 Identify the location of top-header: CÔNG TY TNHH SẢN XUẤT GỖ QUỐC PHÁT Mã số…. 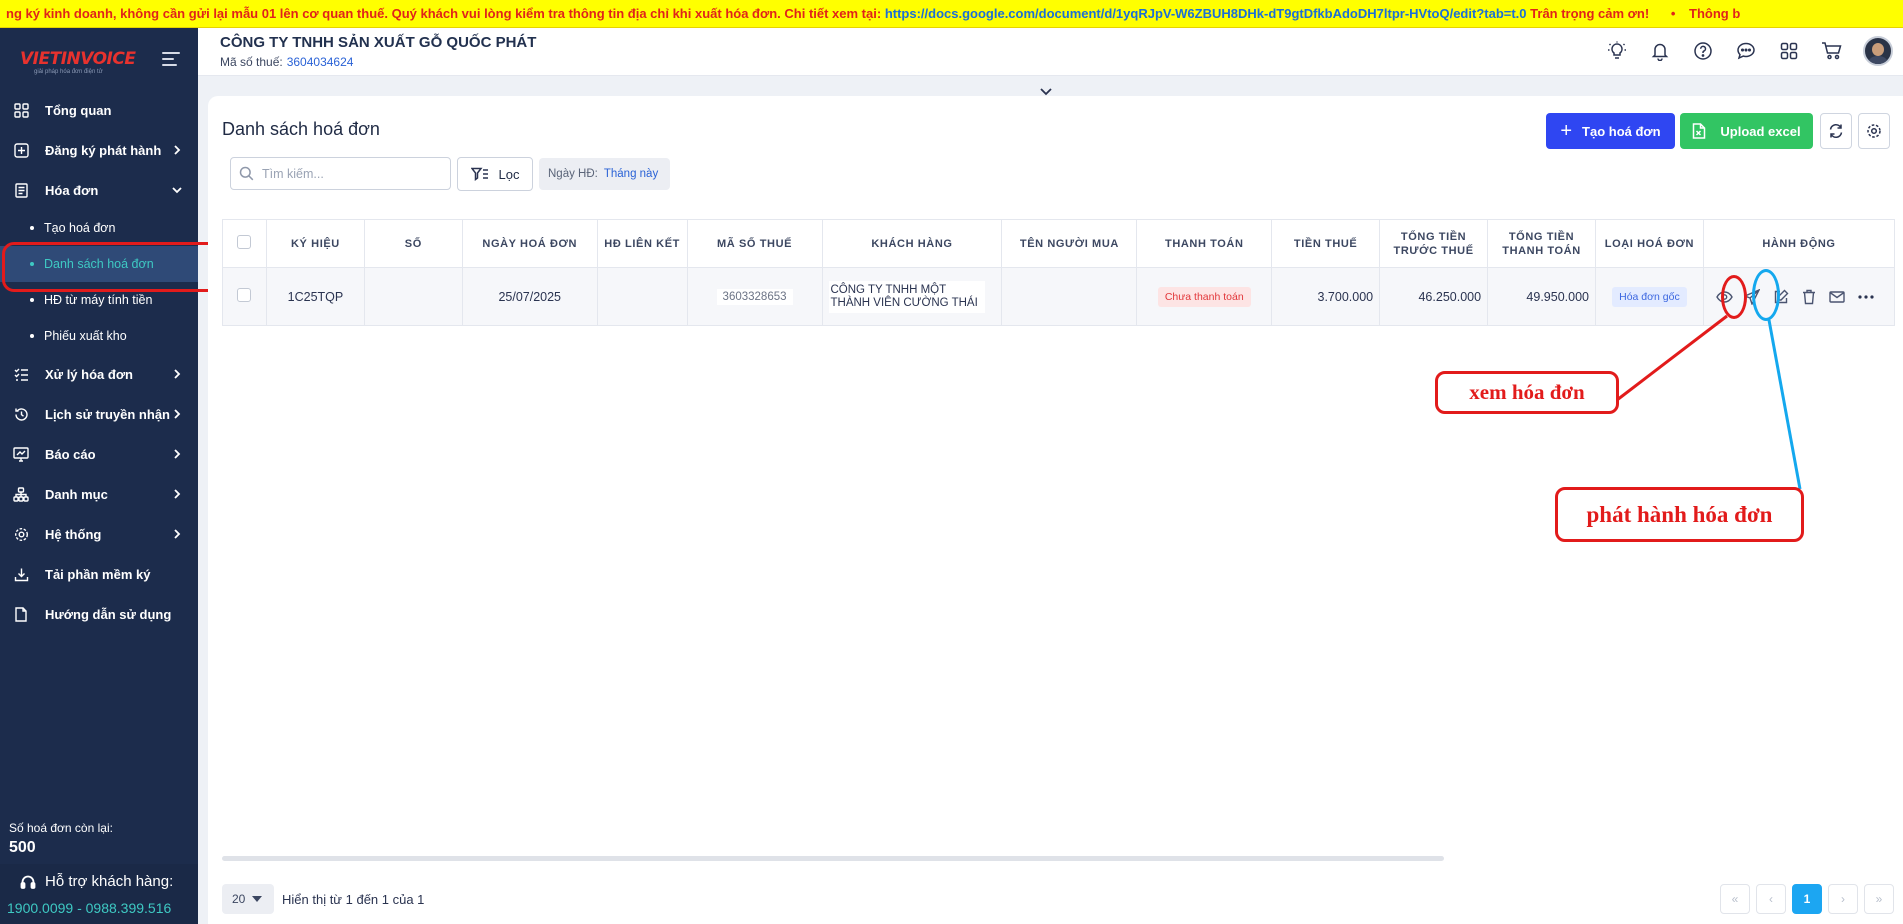
(1050, 52).